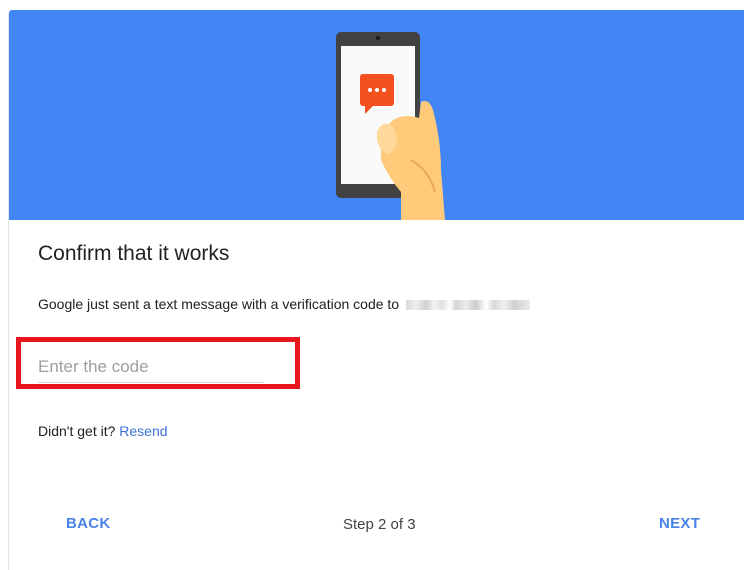 This screenshot has width=744, height=570. Describe the element at coordinates (467, 305) in the screenshot. I see `redacted-phone-number` at that location.